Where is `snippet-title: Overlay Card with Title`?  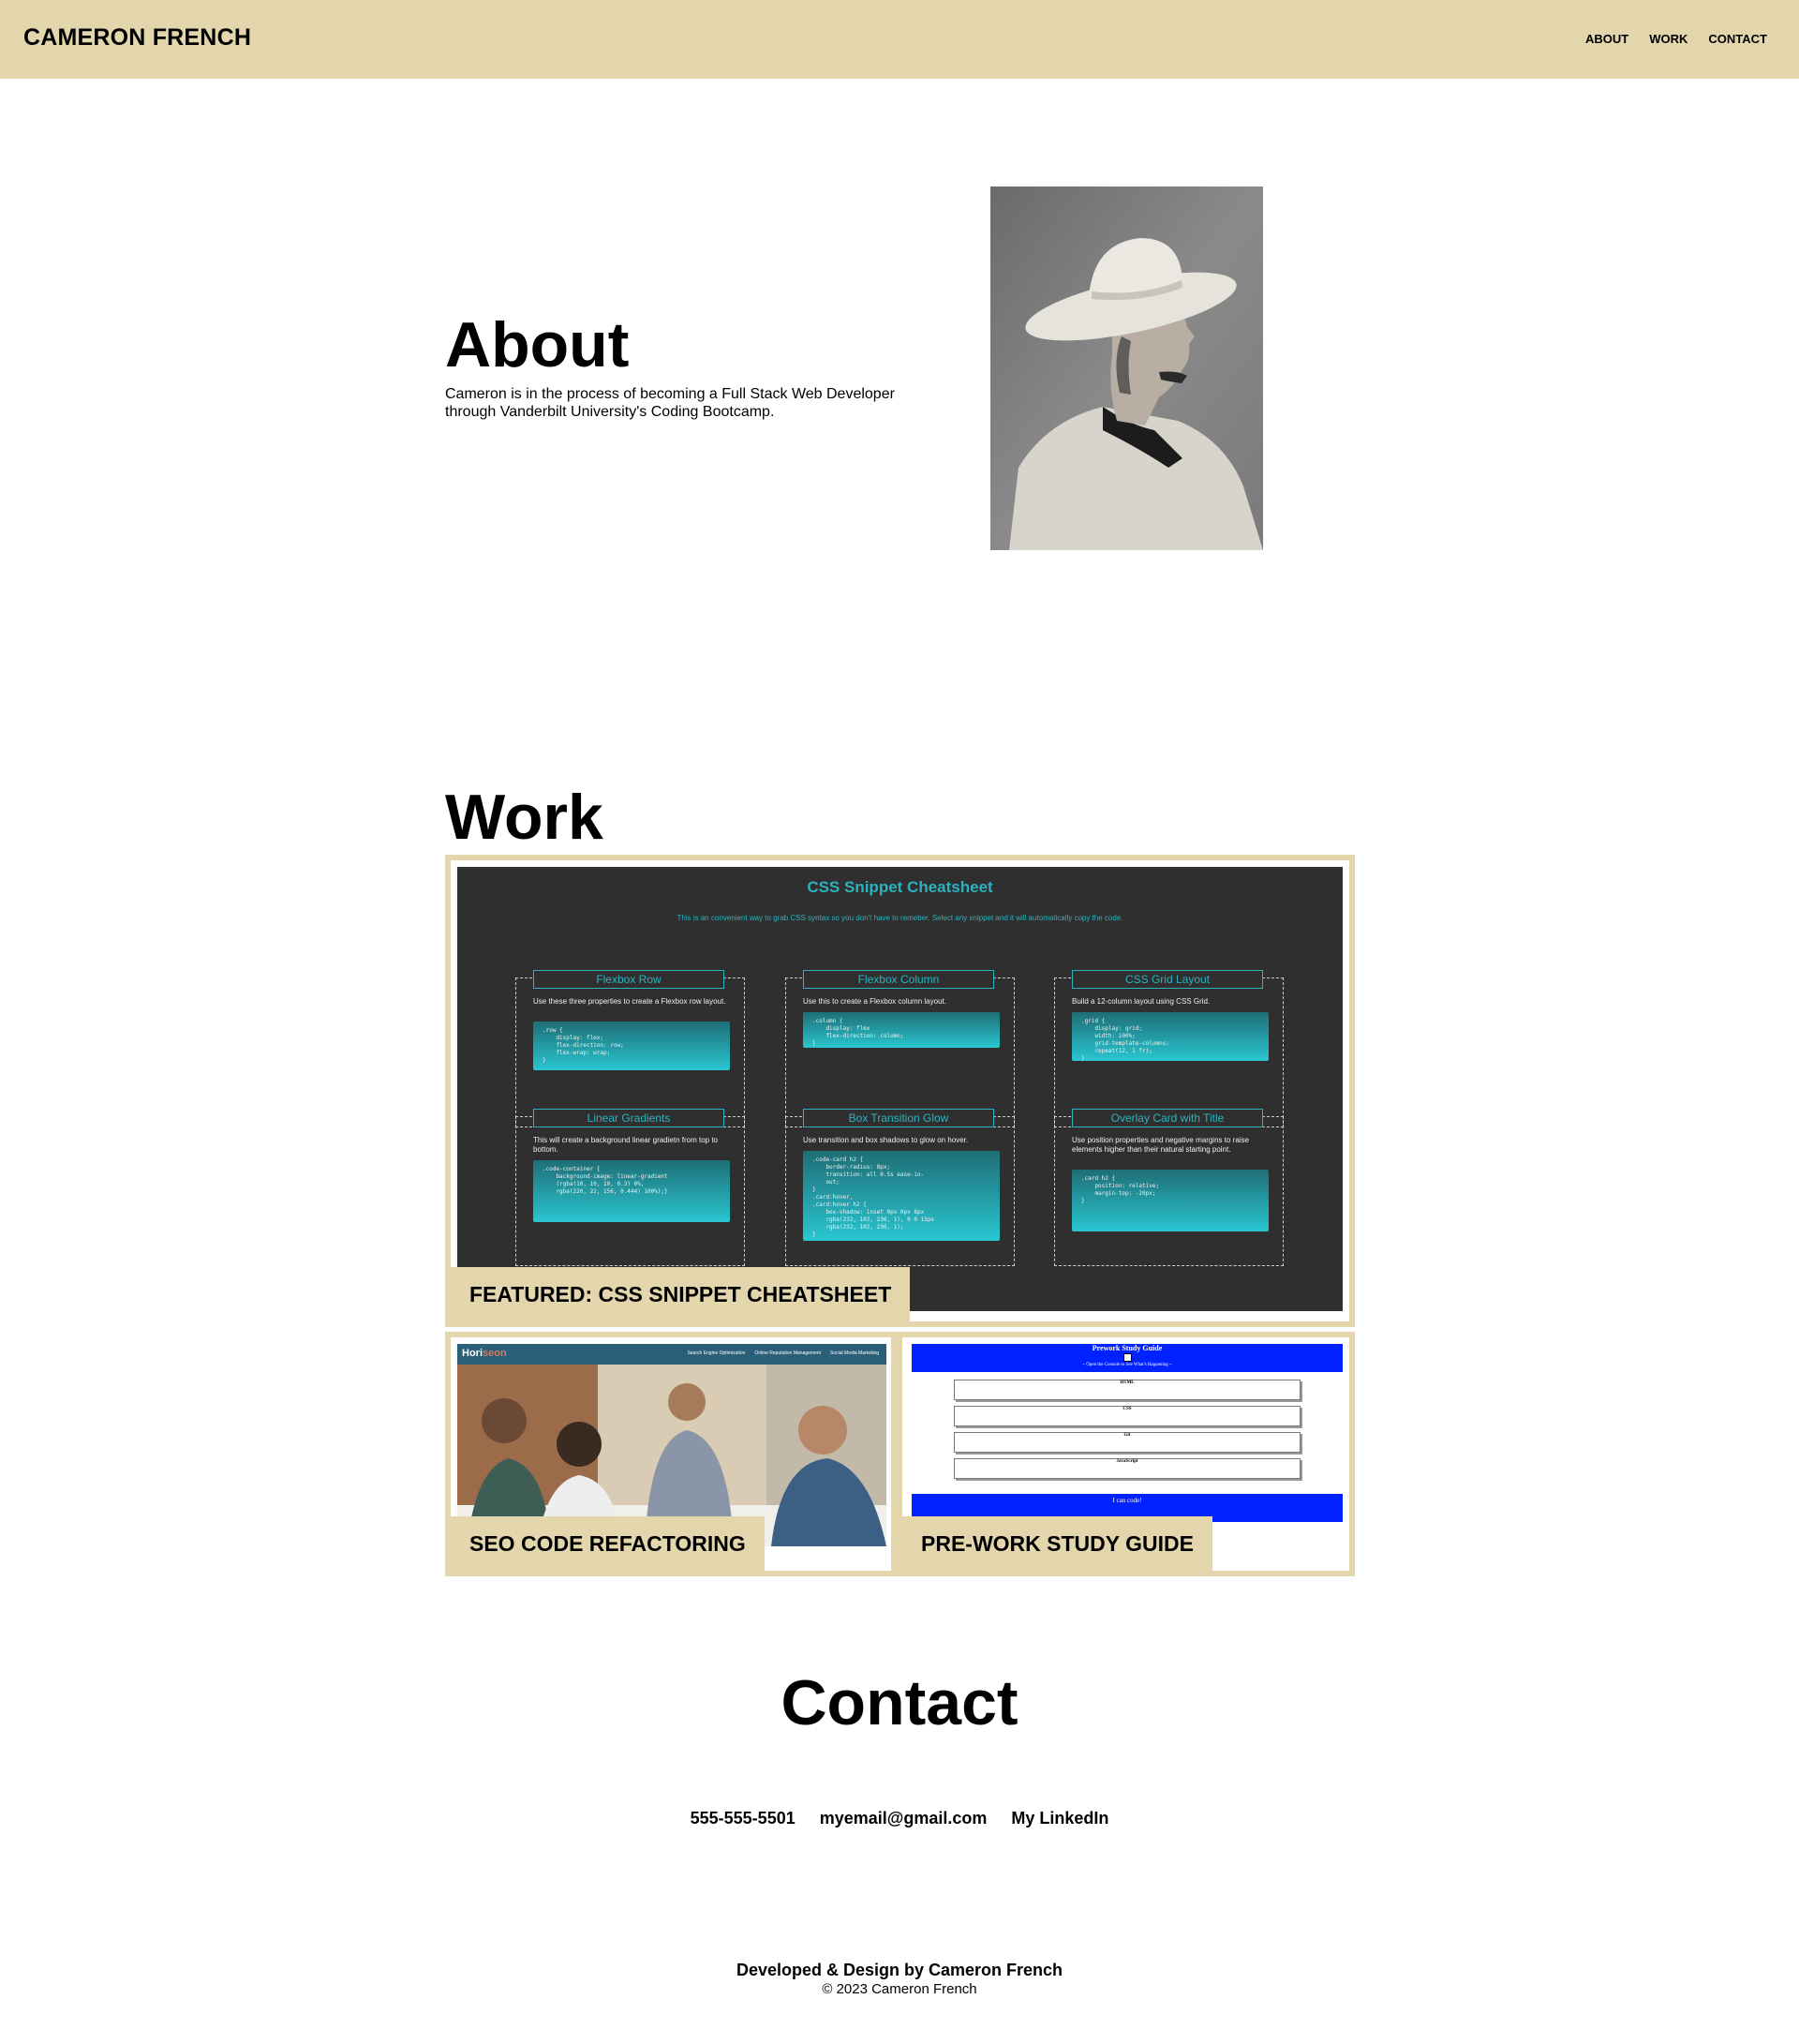
snippet-title: Overlay Card with Title is located at coordinates (1167, 1118).